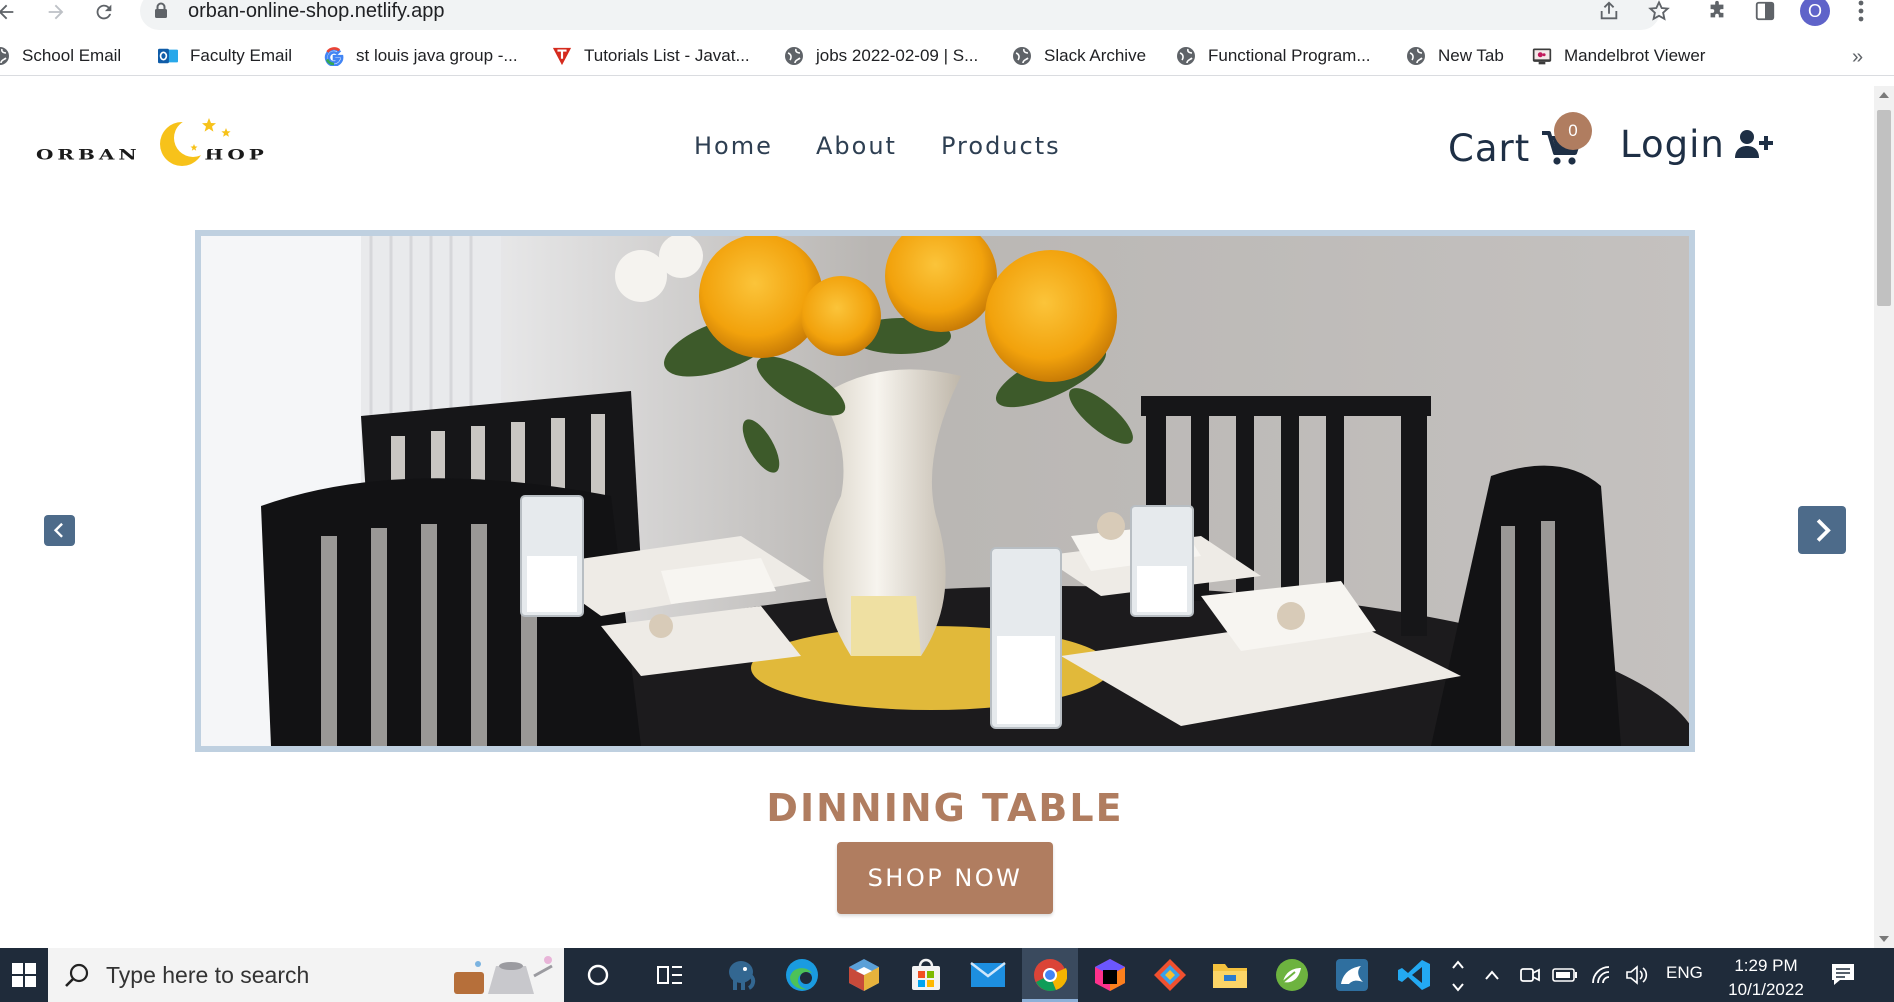  I want to click on mail-envelope-icon, so click(988, 974).